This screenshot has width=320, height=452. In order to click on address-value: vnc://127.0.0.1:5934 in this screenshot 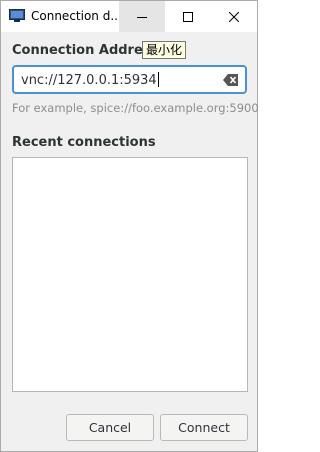, I will do `click(90, 80)`.